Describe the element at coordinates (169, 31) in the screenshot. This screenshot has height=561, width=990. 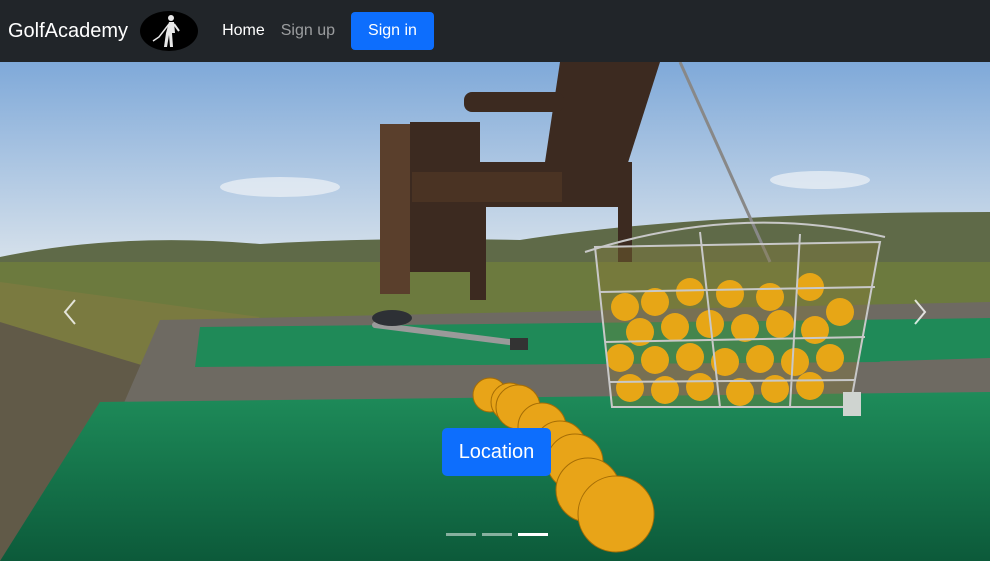
I see `golfer-logo-icon` at that location.